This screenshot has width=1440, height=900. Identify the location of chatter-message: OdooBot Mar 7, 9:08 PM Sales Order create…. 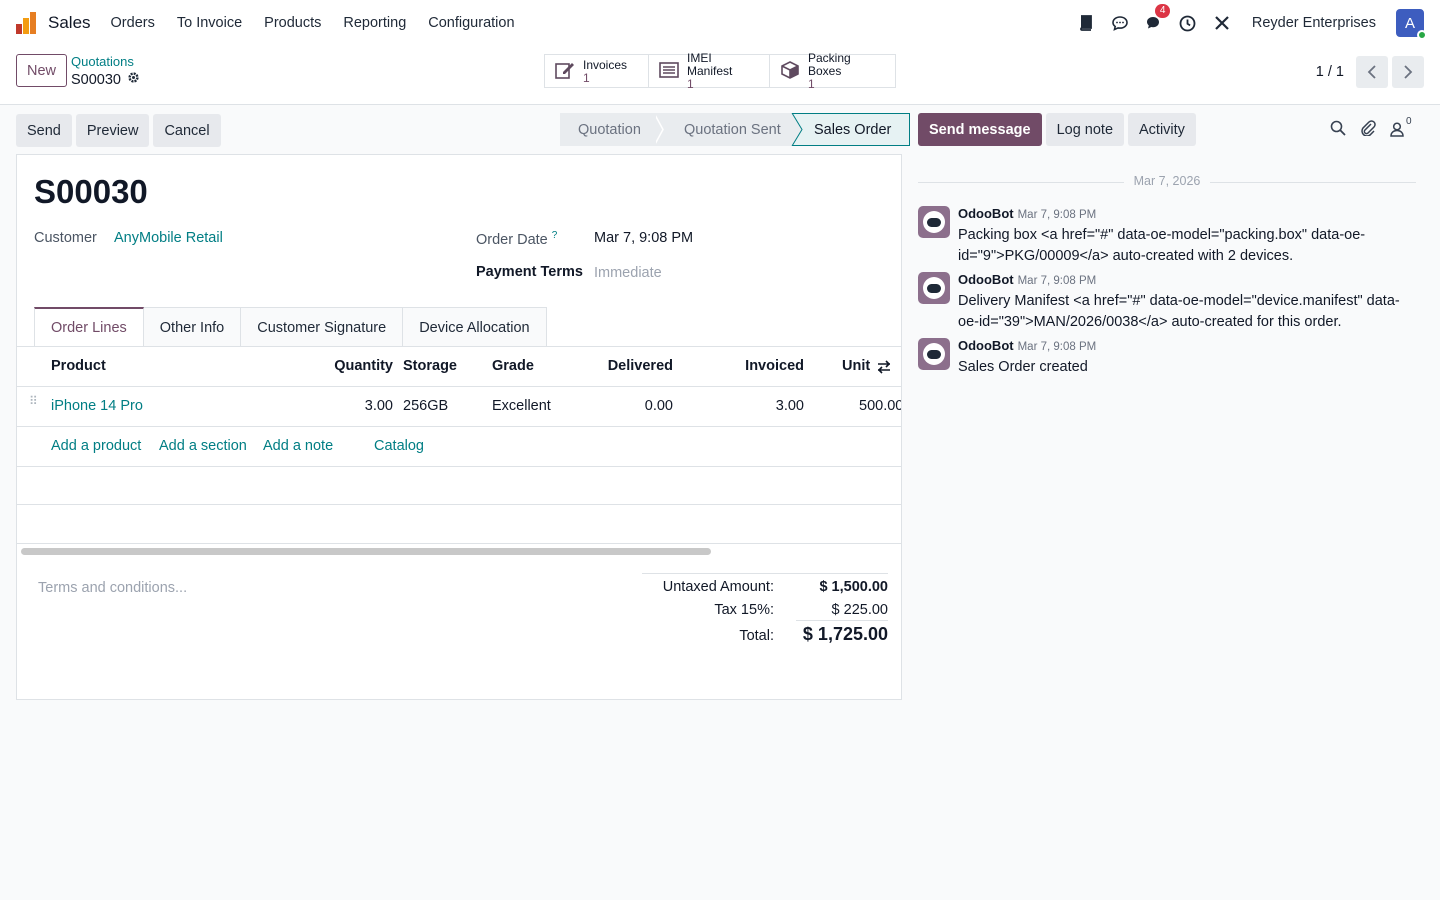
(1168, 358).